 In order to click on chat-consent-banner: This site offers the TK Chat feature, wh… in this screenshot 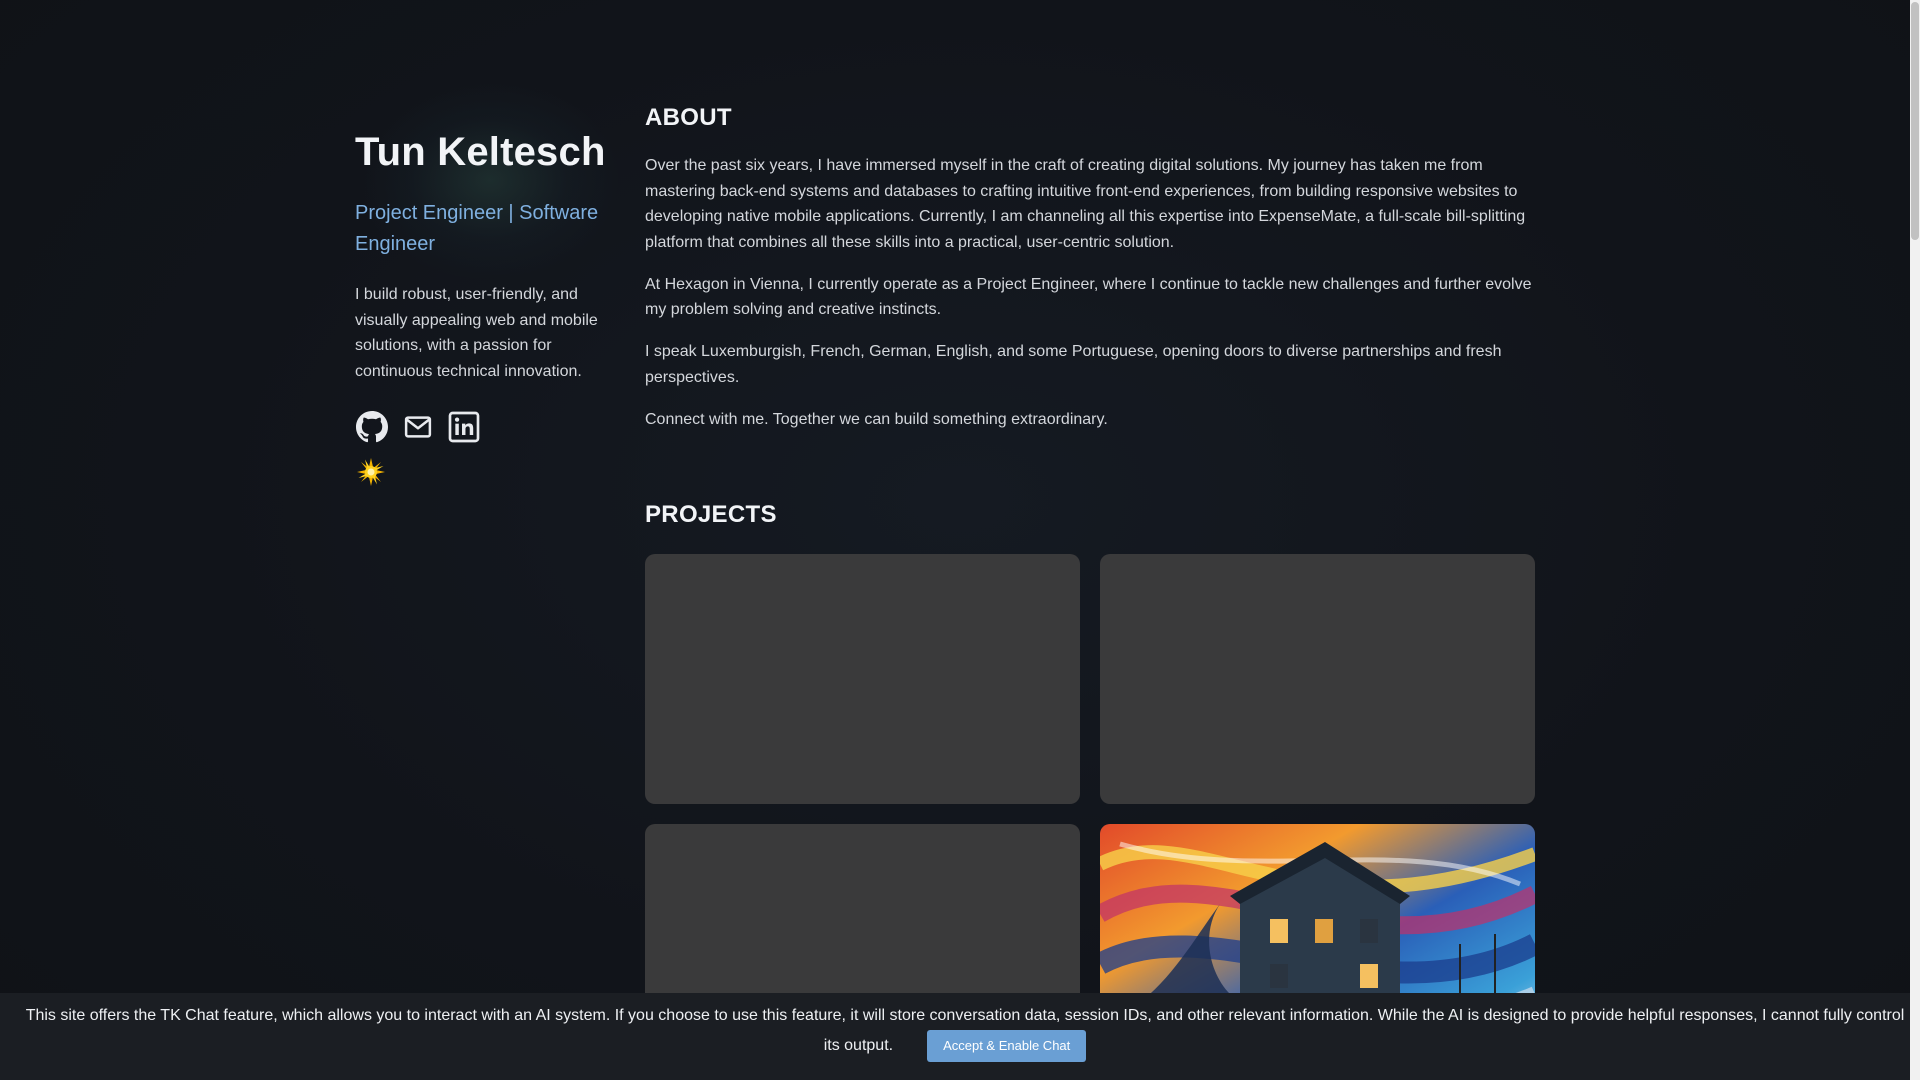, I will do `click(955, 1036)`.